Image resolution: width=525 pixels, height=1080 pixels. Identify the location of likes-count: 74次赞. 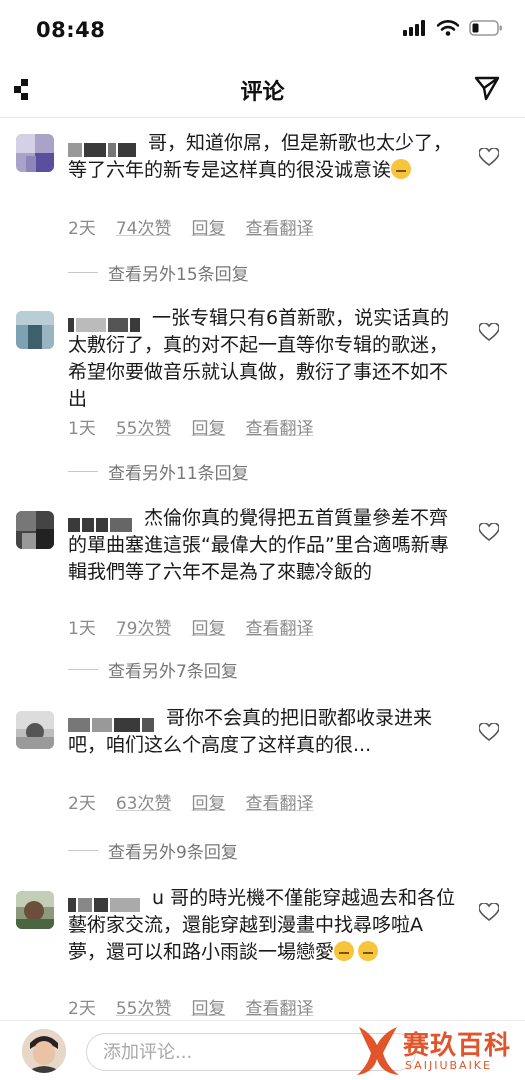
(144, 226).